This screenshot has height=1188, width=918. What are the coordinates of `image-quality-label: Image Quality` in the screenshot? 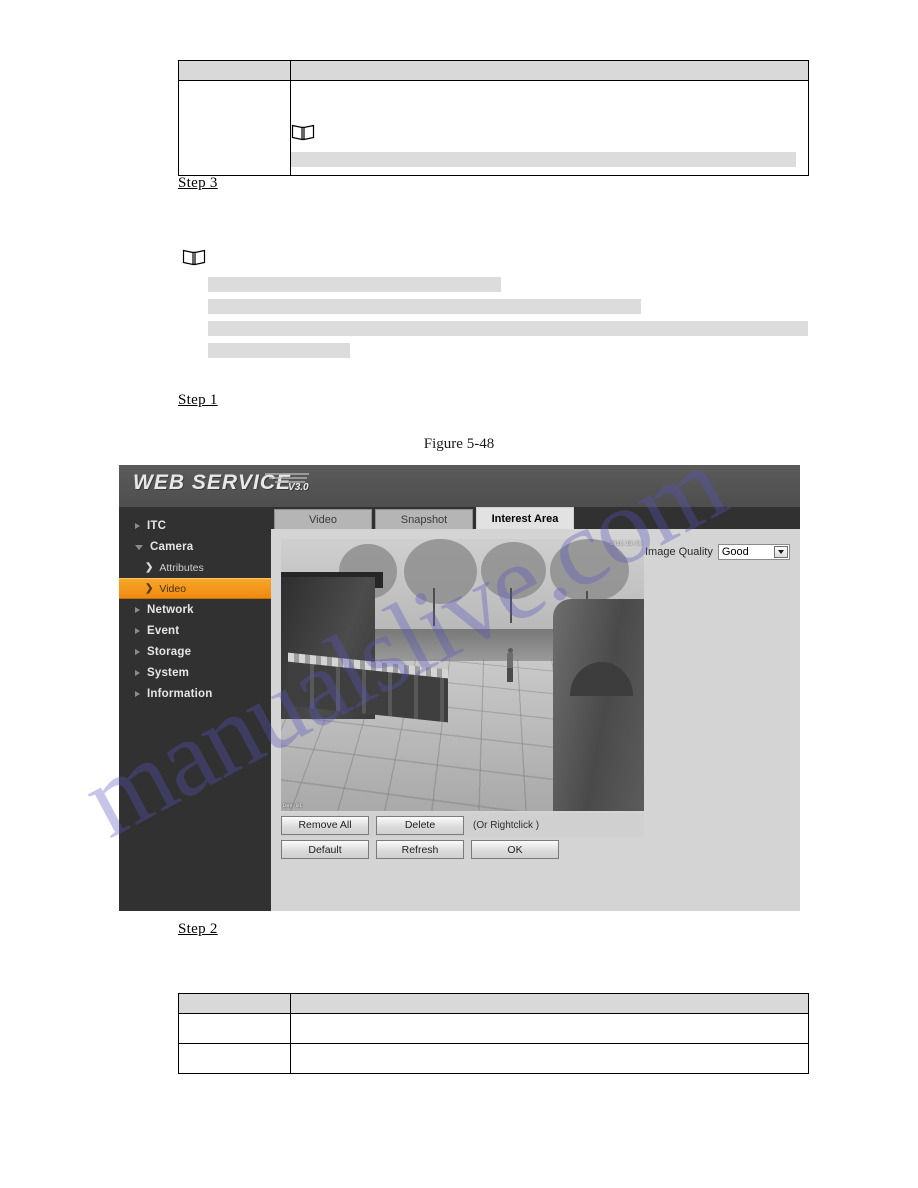 It's located at (679, 552).